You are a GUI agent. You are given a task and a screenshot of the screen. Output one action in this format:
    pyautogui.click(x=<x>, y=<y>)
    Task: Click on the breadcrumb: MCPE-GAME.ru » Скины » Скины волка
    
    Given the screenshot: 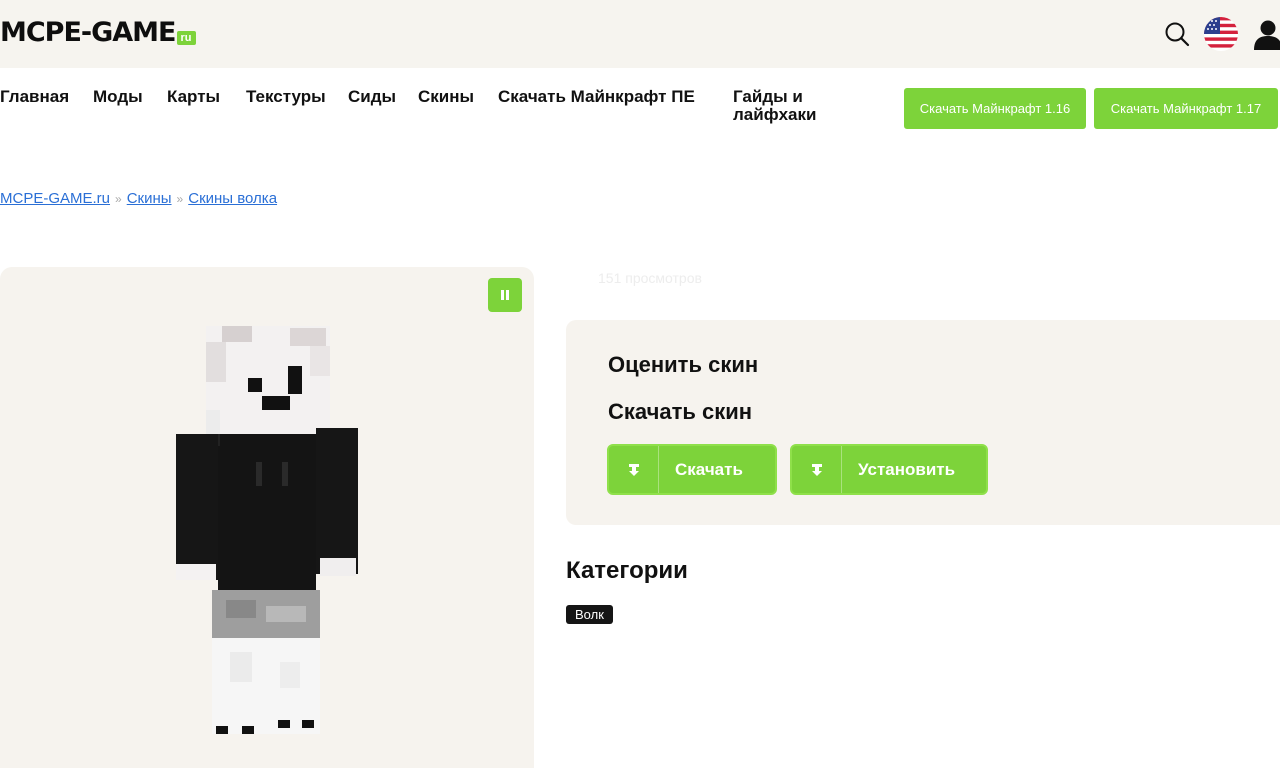 What is the action you would take?
    pyautogui.click(x=138, y=198)
    